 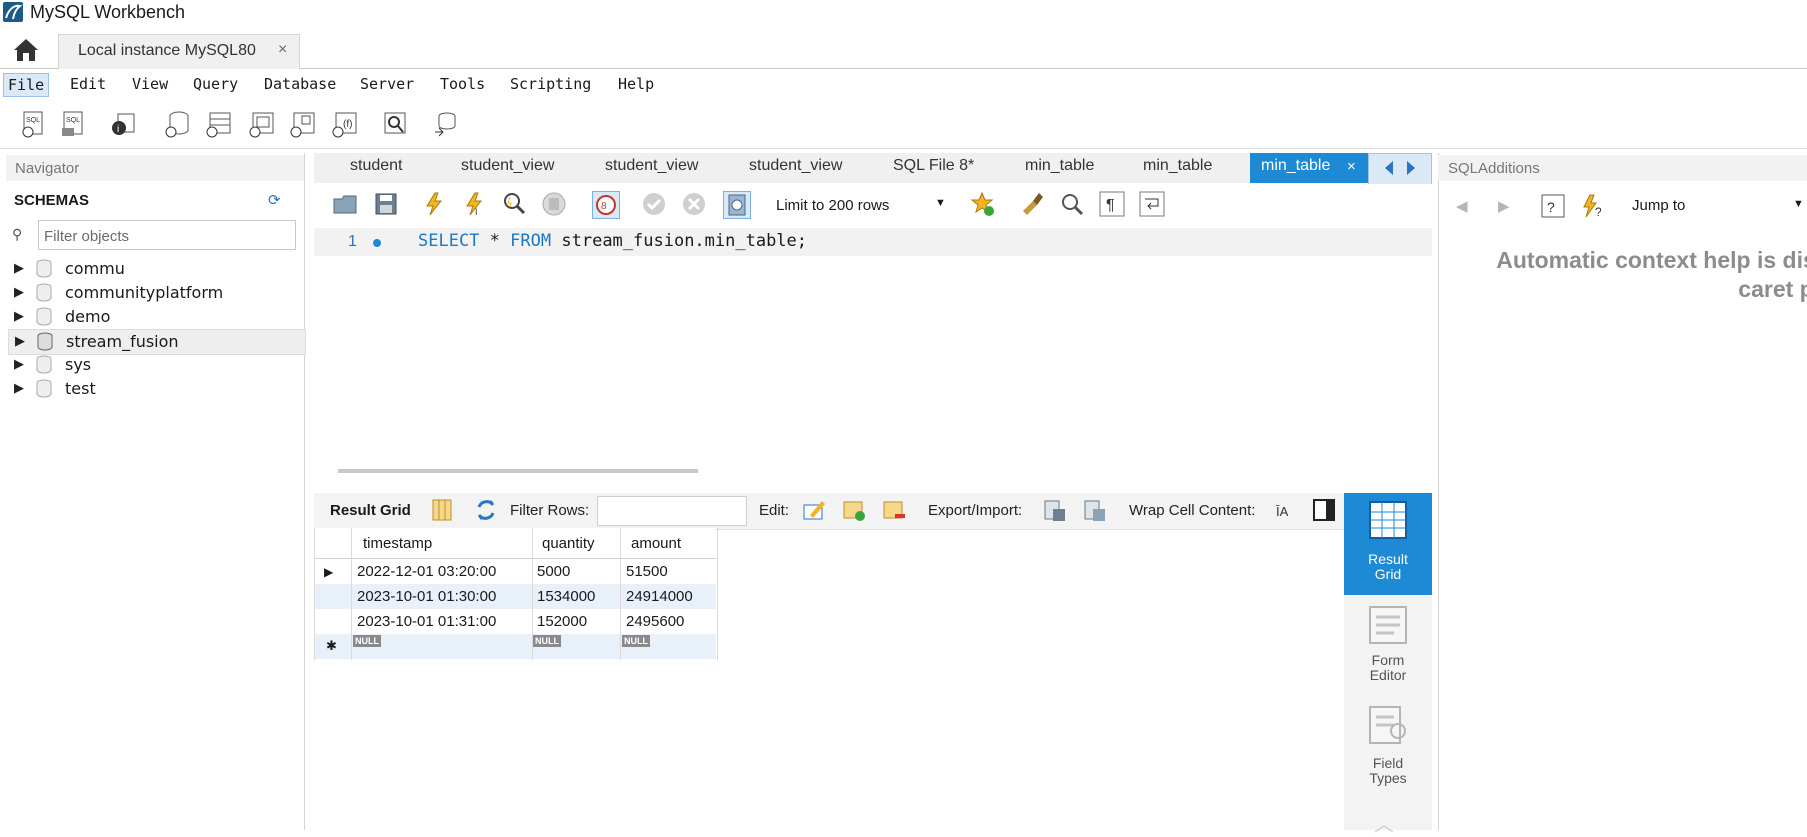 I want to click on create-table-icon, so click(x=218, y=124).